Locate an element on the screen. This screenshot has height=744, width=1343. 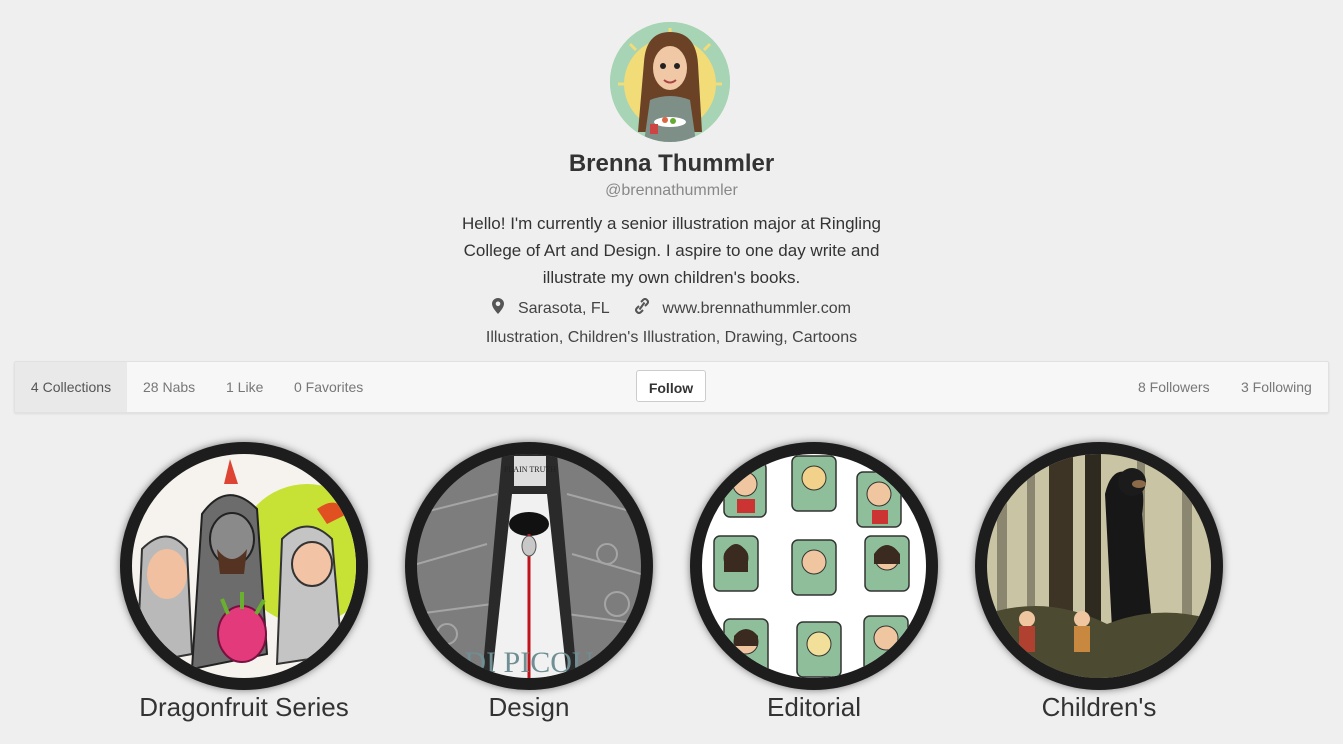
collection-thumbnail-dragonfruit is located at coordinates (244, 566).